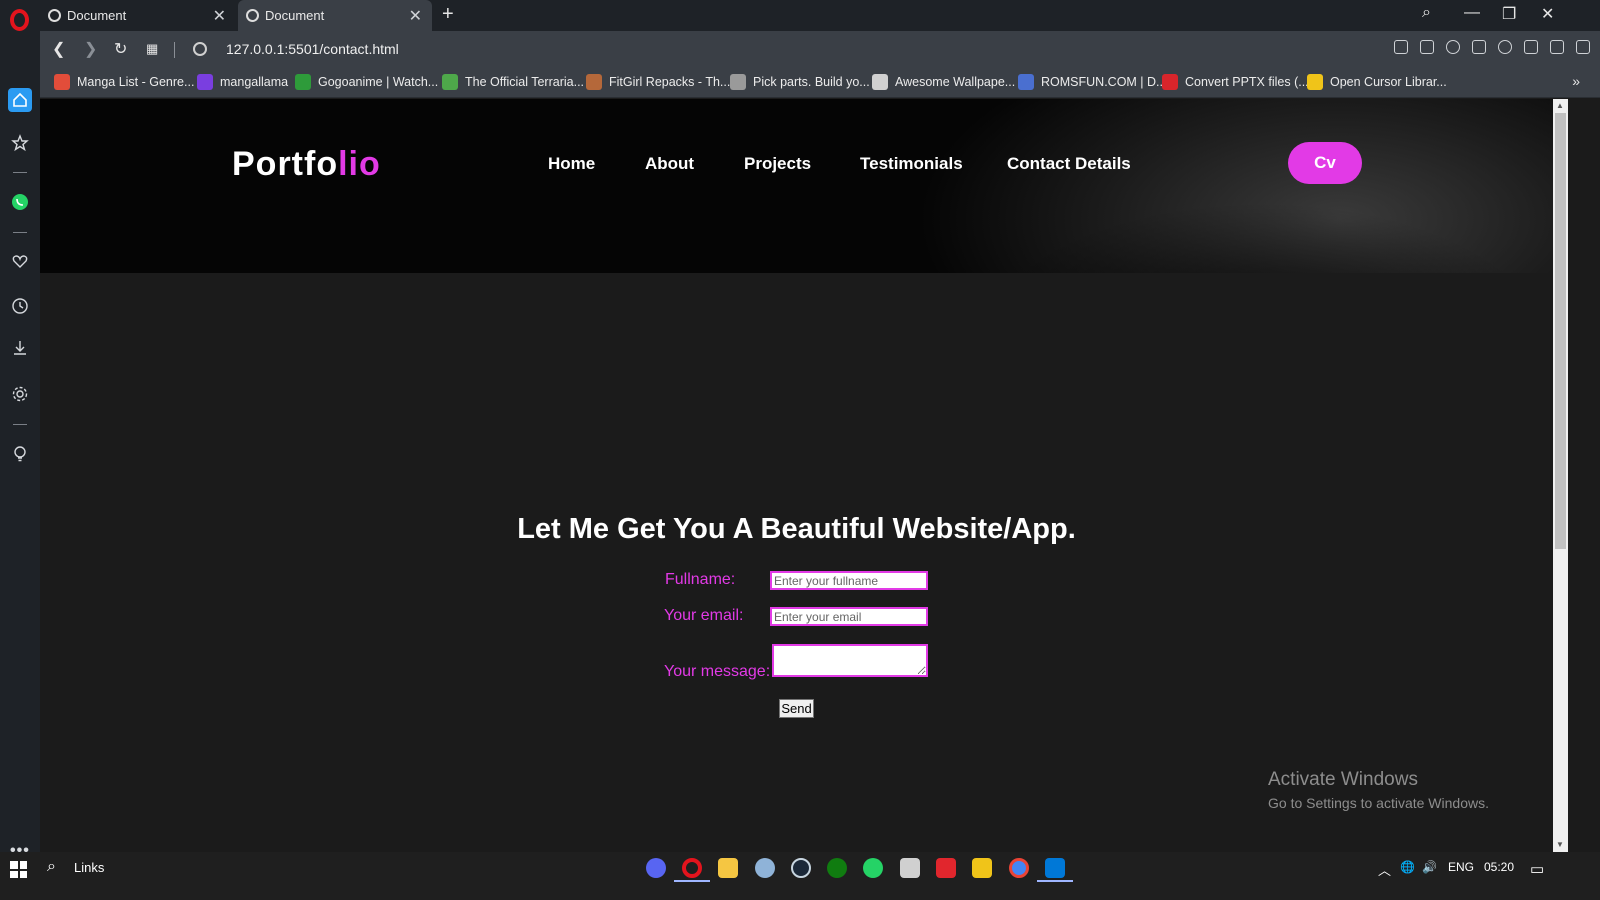 This screenshot has width=1600, height=900. What do you see at coordinates (18, 869) in the screenshot?
I see `windows-start-icon` at bounding box center [18, 869].